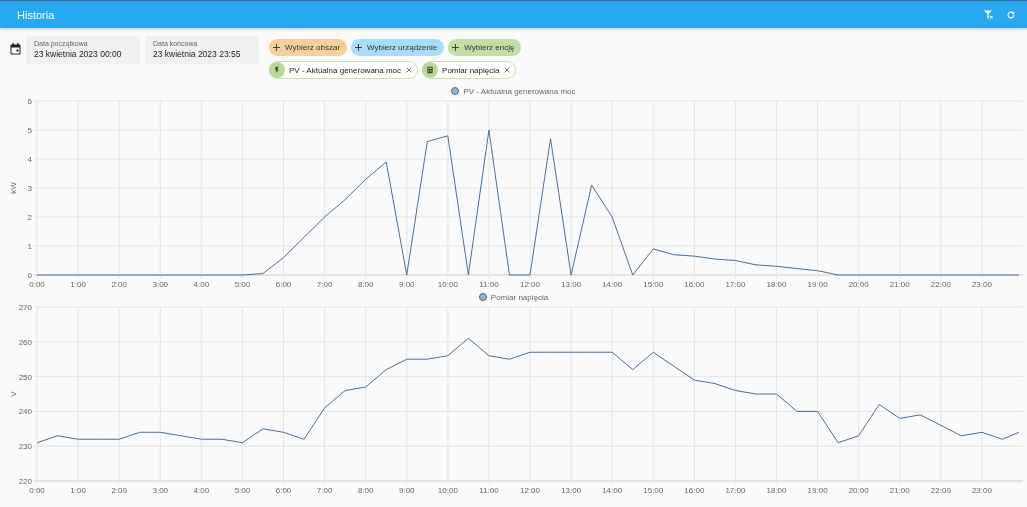 Image resolution: width=1027 pixels, height=507 pixels. I want to click on tick-label: 3, so click(29, 188).